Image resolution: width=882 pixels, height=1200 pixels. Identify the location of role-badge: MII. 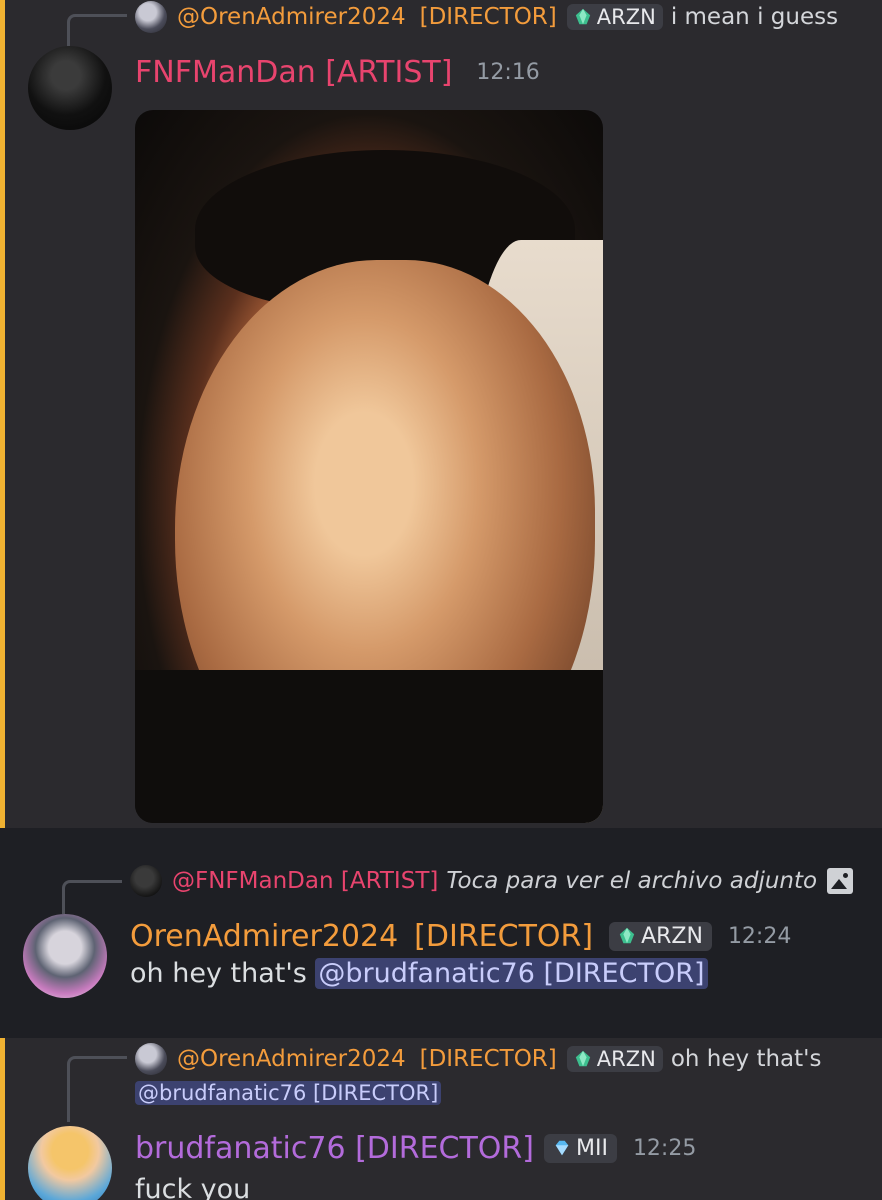
(580, 1148).